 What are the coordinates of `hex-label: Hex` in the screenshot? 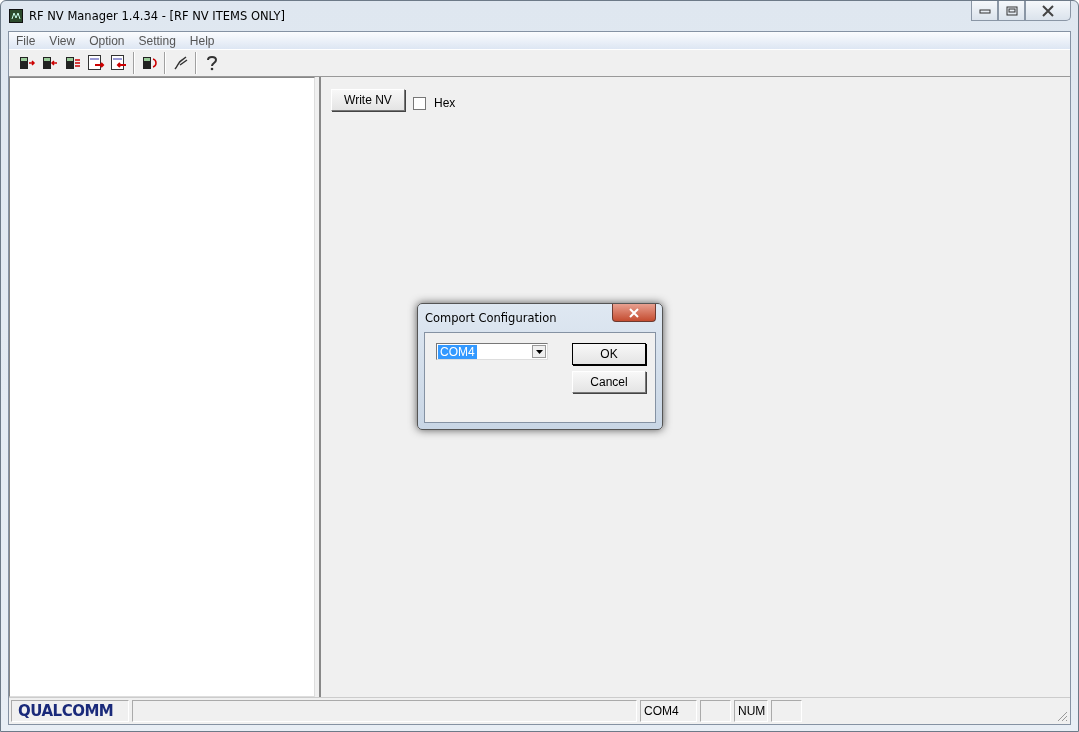 It's located at (445, 103).